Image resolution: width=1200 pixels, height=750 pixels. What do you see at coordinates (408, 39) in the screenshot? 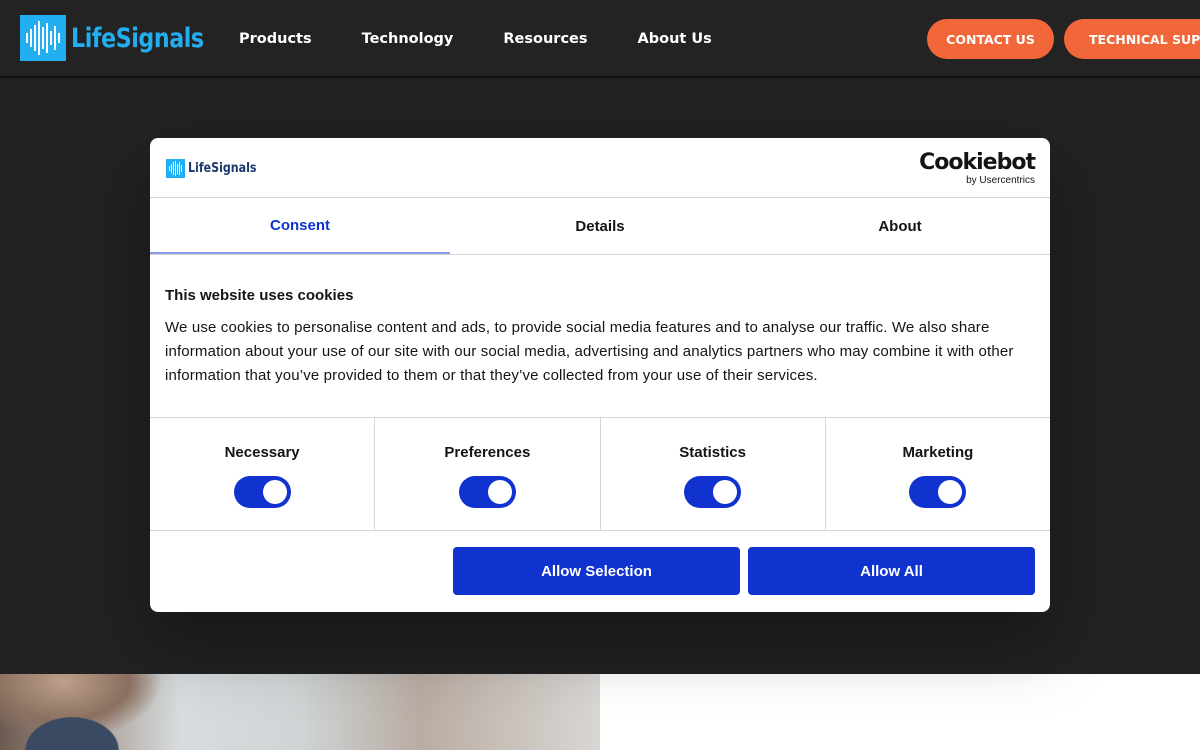
I see `nav-technology: Technology` at bounding box center [408, 39].